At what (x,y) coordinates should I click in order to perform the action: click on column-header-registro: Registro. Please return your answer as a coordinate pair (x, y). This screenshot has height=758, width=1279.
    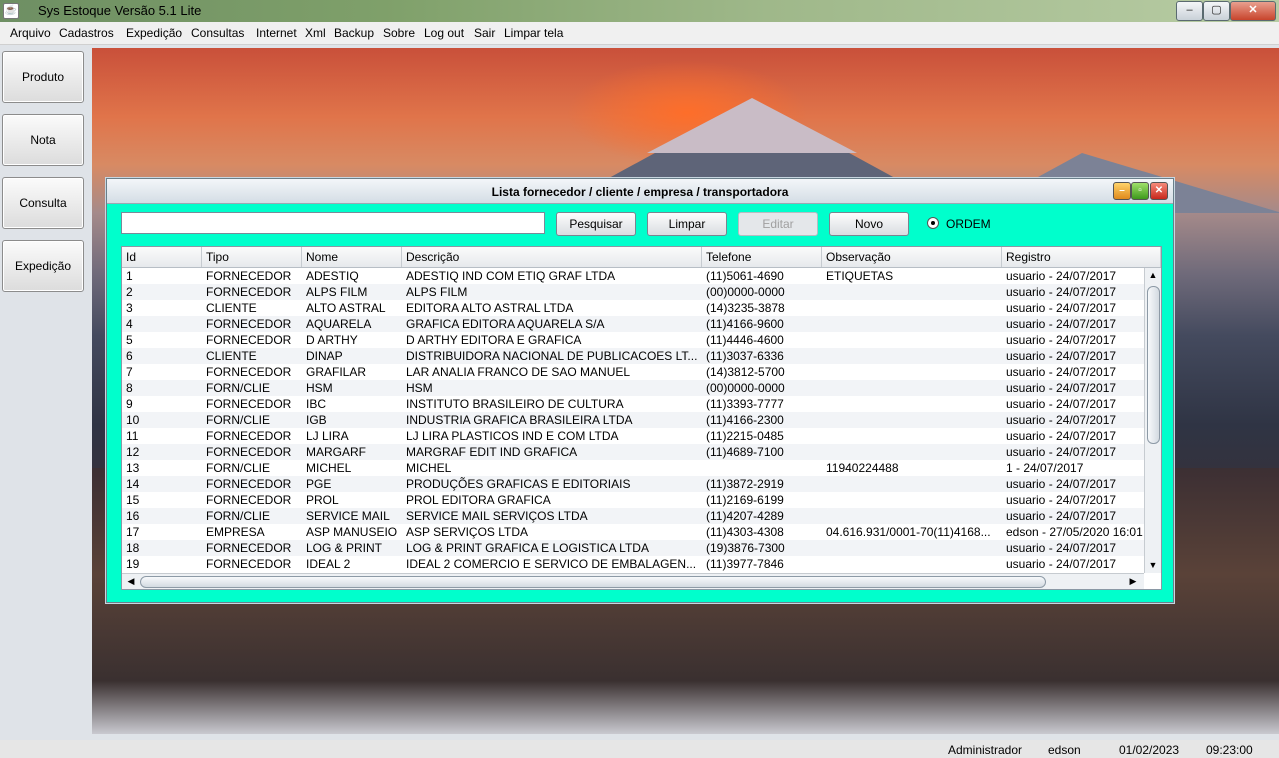
    Looking at the image, I should click on (1081, 257).